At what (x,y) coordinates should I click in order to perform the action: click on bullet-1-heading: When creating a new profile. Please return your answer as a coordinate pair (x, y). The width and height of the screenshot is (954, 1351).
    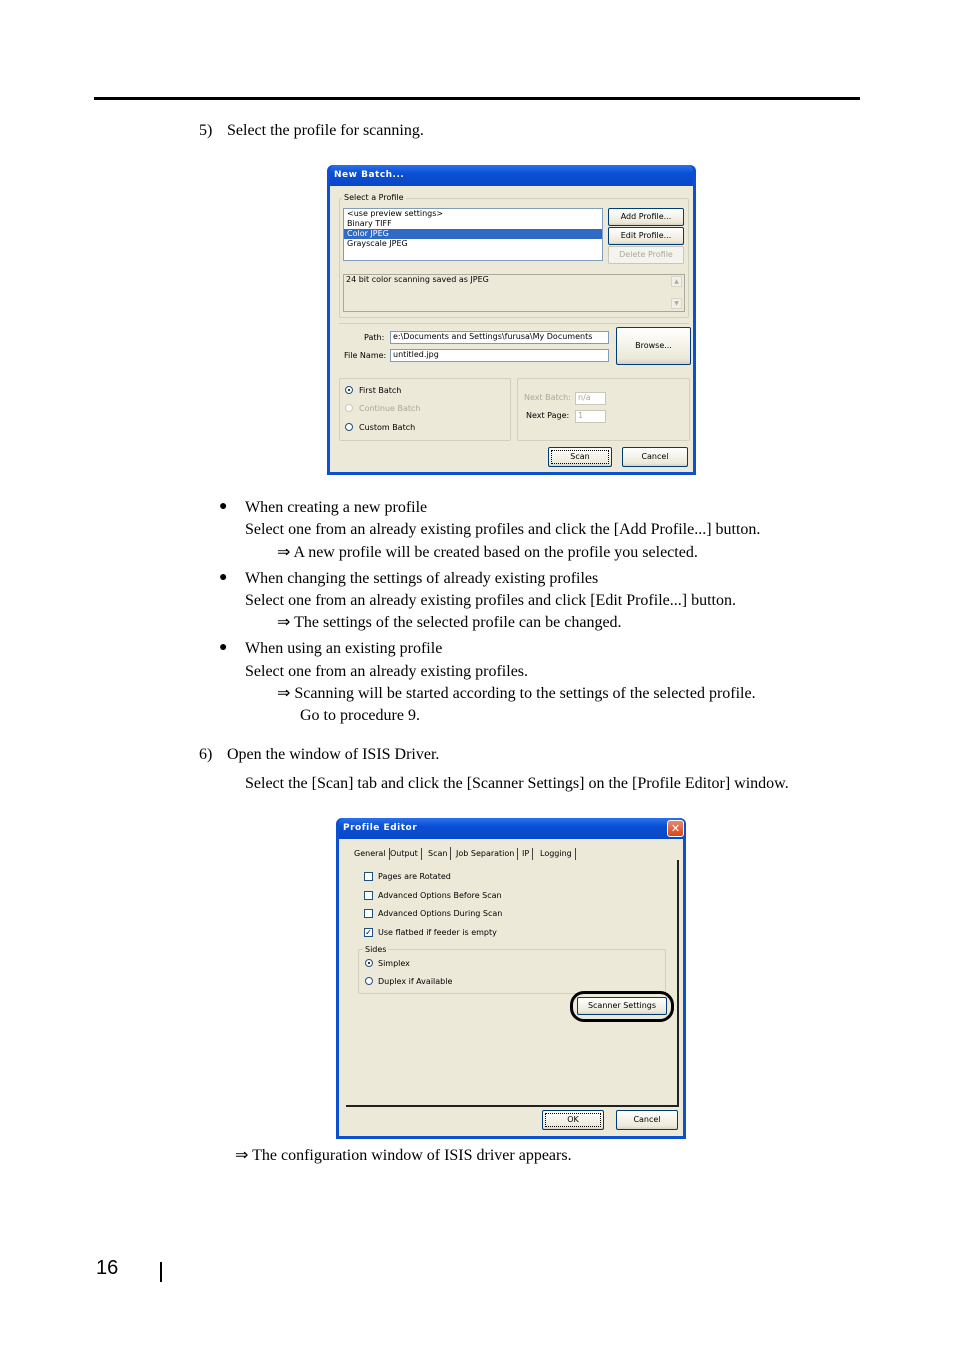
    Looking at the image, I should click on (336, 507).